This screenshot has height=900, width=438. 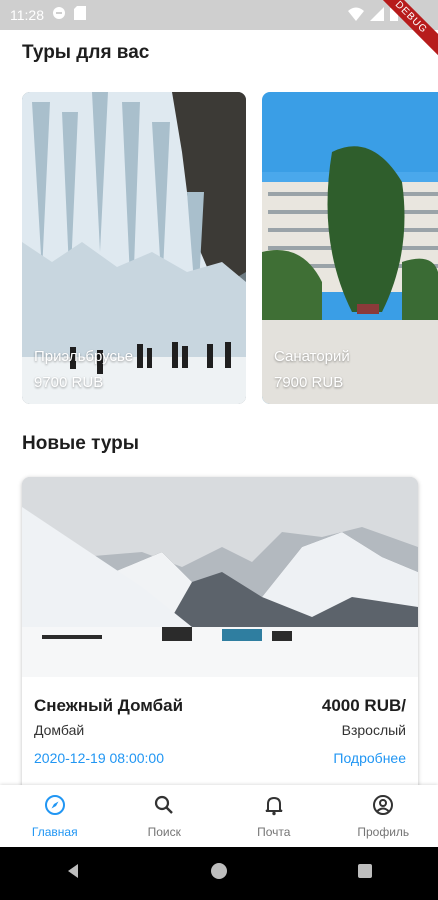 What do you see at coordinates (84, 356) in the screenshot?
I see `tour-name: Приэльбрусье` at bounding box center [84, 356].